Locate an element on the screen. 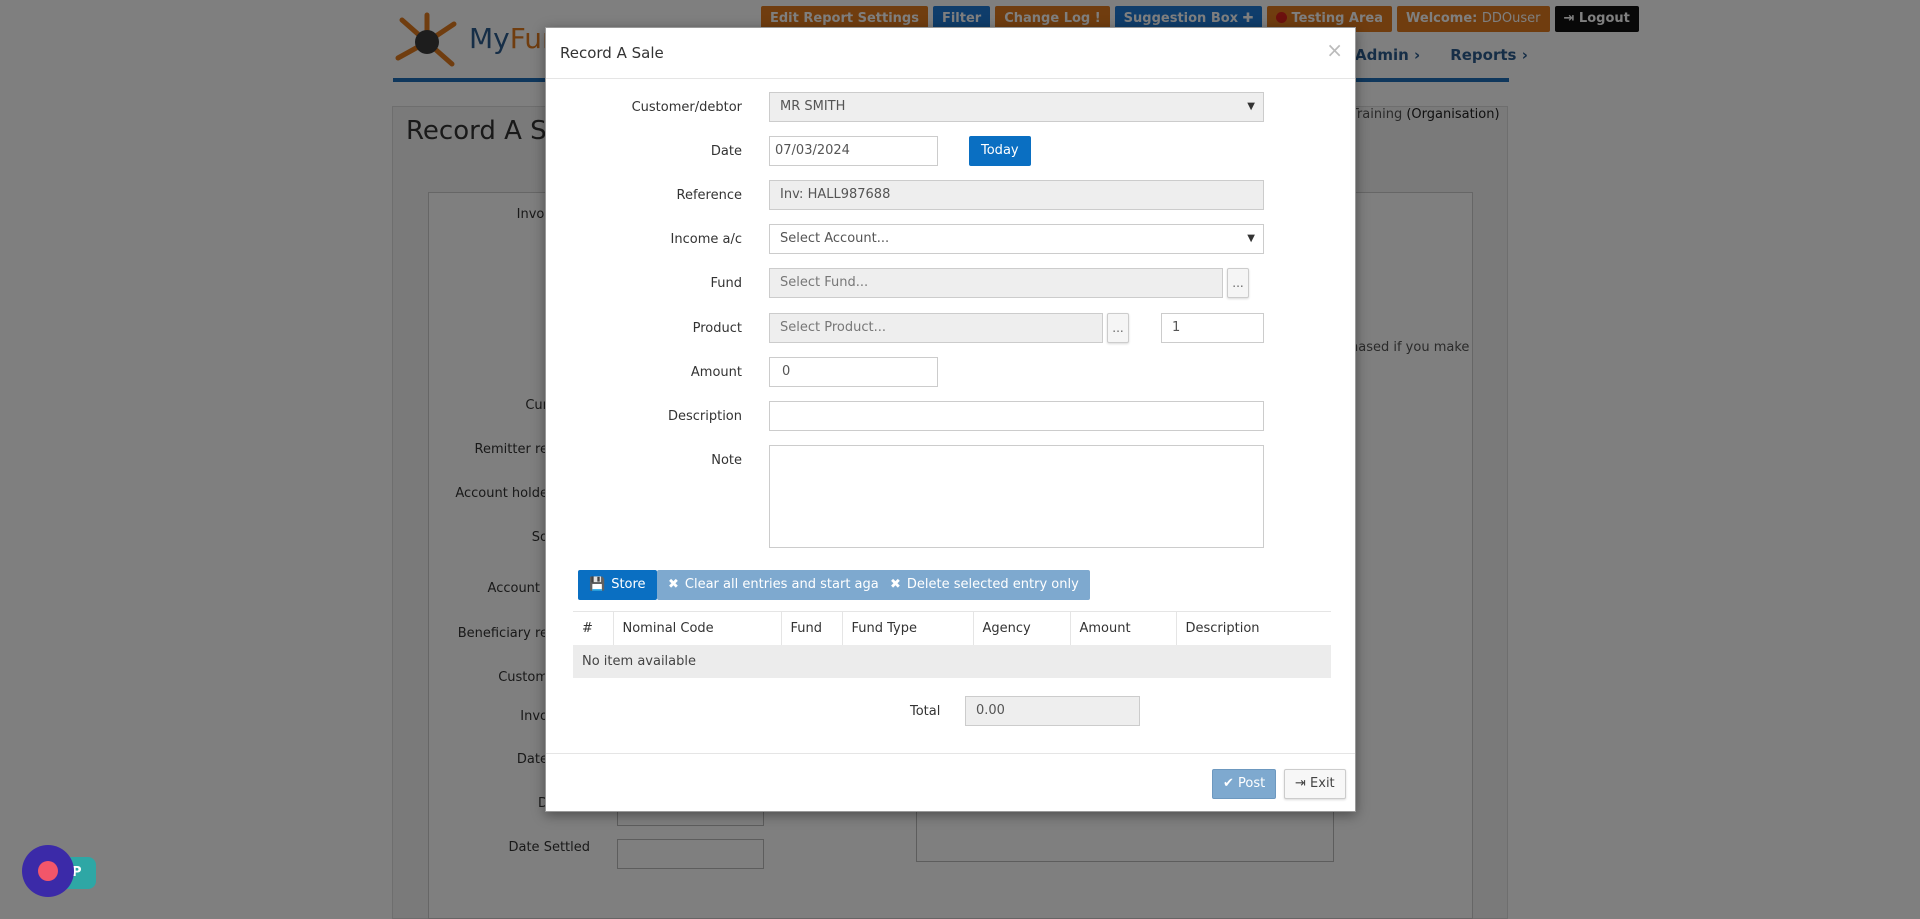 This screenshot has width=1920, height=919. exit-icon: ⇥ is located at coordinates (1303, 783).